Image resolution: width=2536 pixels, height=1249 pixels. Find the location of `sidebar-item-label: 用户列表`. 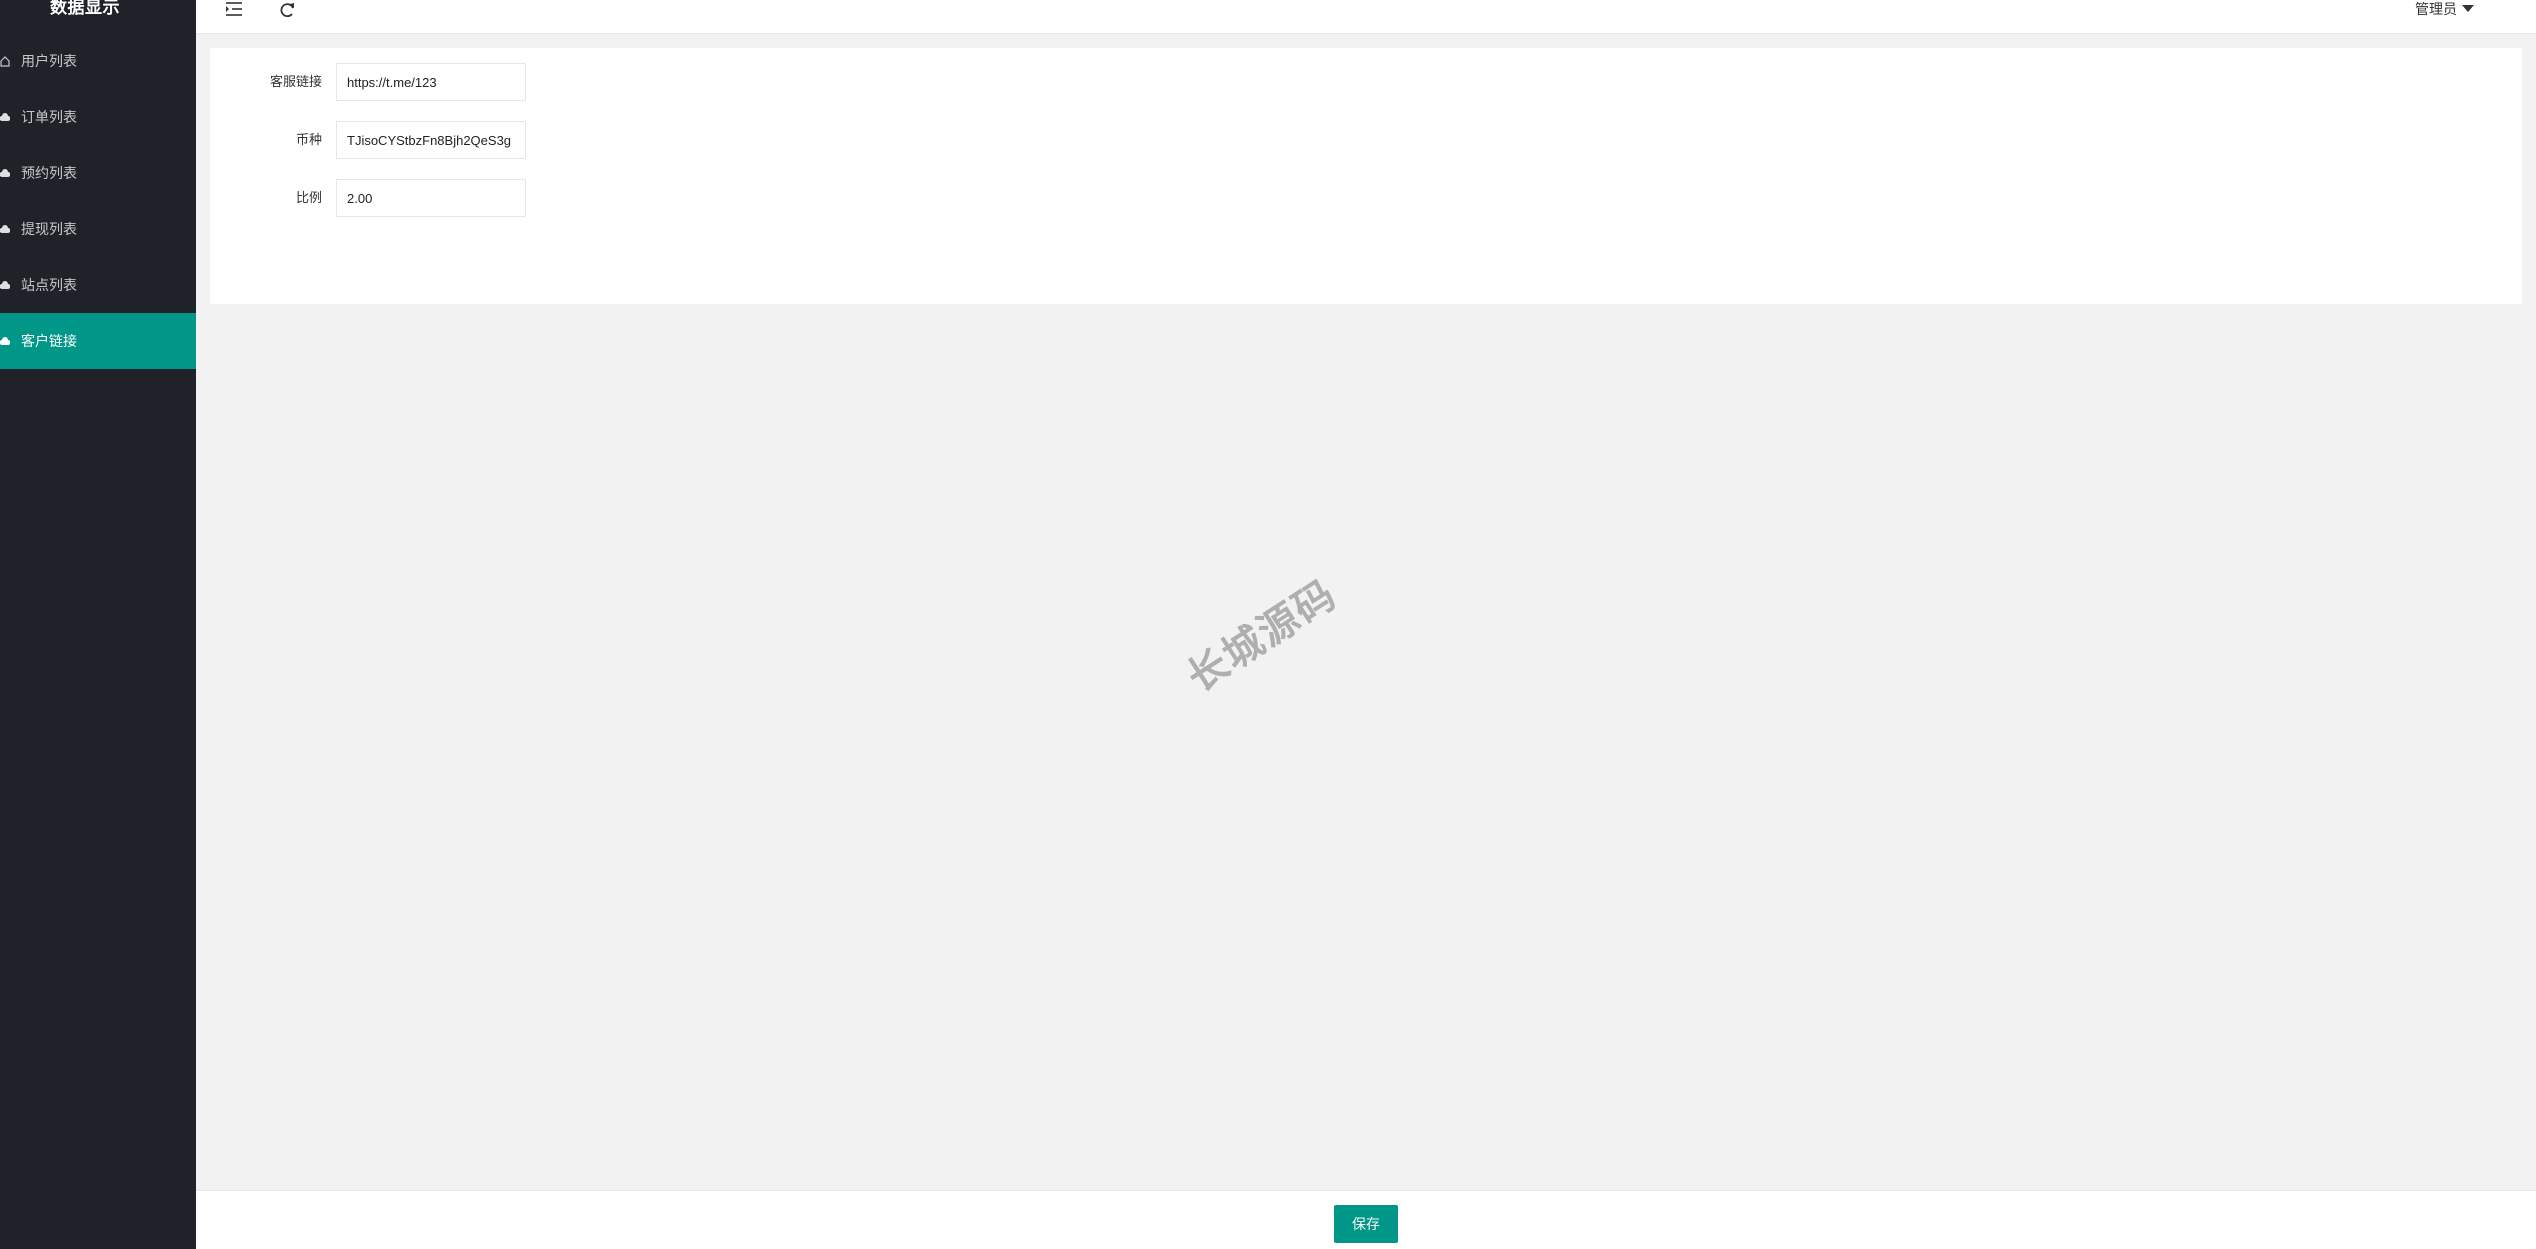

sidebar-item-label: 用户列表 is located at coordinates (49, 61).